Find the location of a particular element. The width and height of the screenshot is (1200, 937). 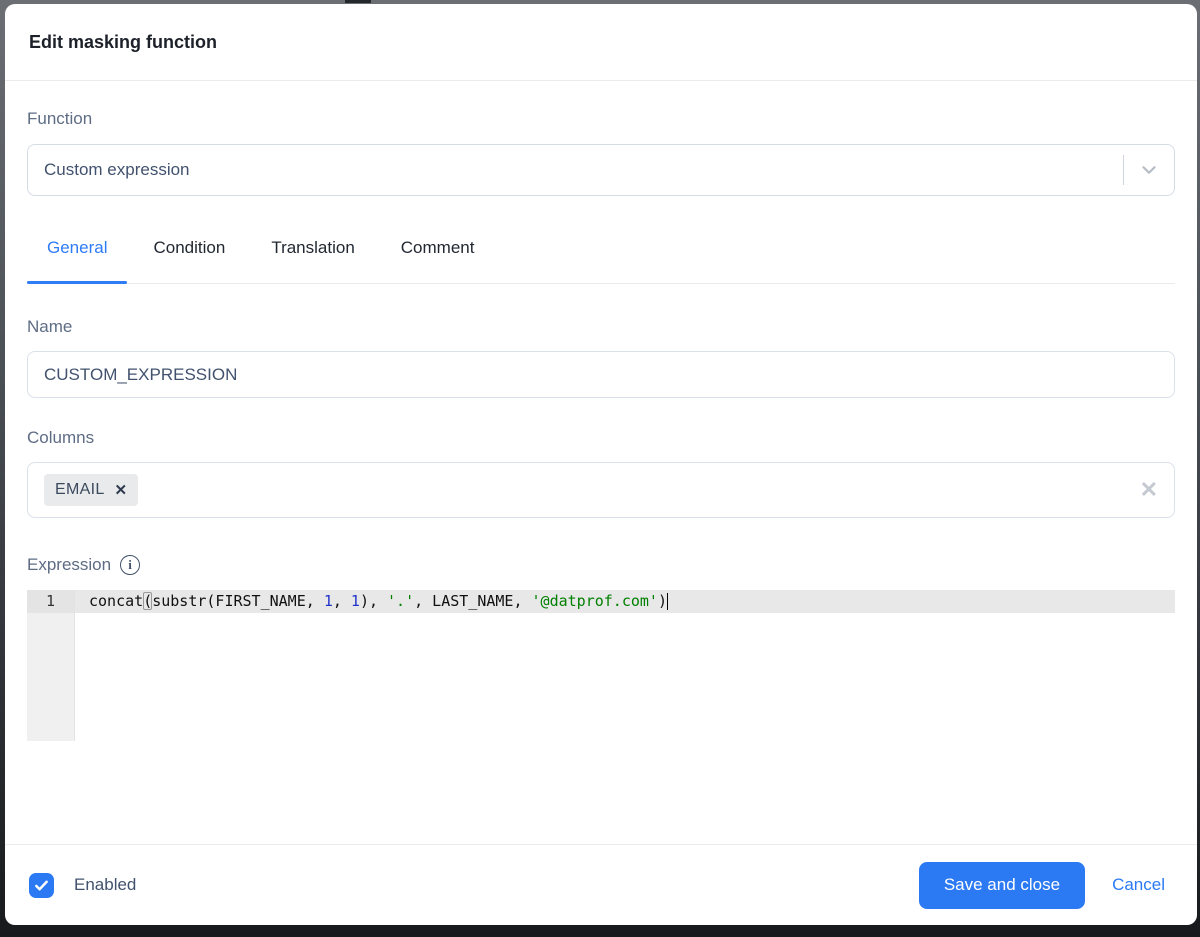

name-section: Name is located at coordinates (601, 357).